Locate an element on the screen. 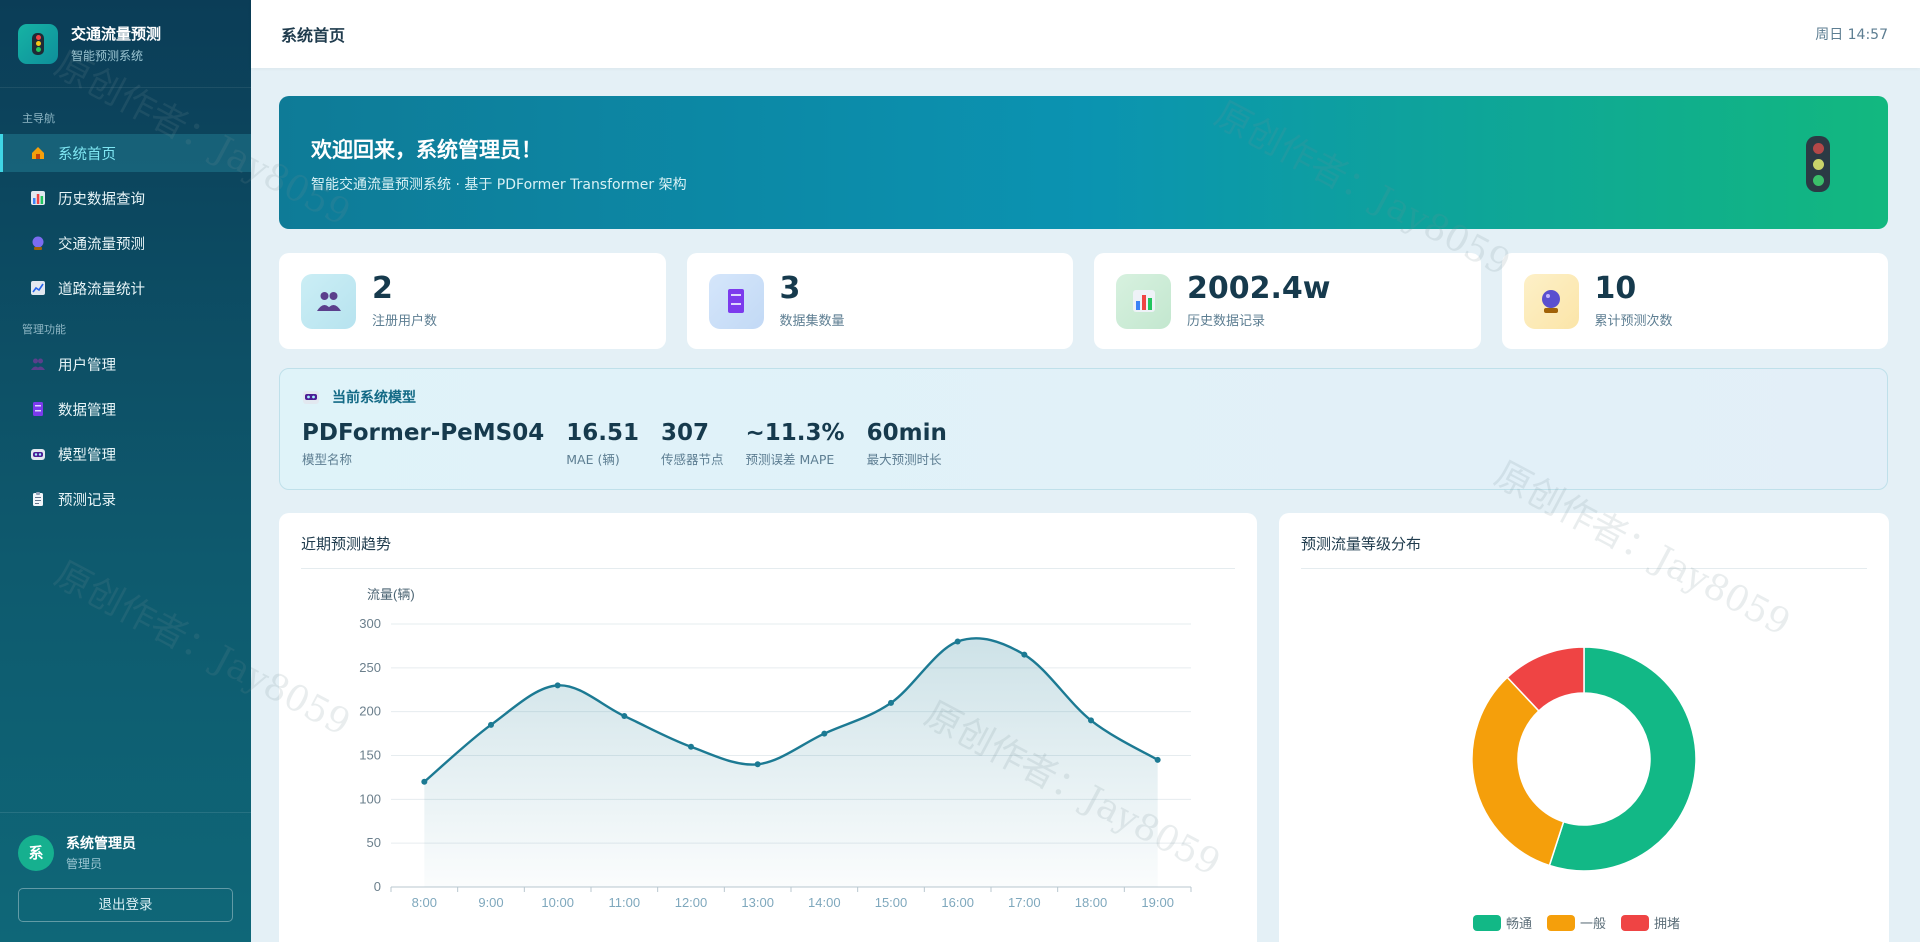 The width and height of the screenshot is (1920, 942). metric-label: 预测误差 MAPE is located at coordinates (790, 460).